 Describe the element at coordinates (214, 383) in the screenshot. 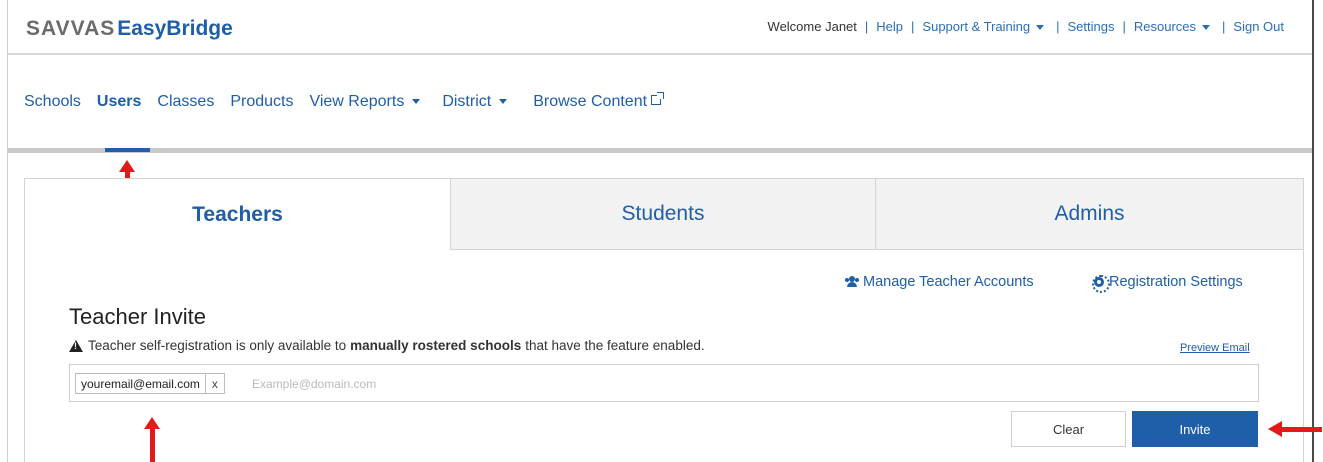

I see `remove-chip-button: x` at that location.